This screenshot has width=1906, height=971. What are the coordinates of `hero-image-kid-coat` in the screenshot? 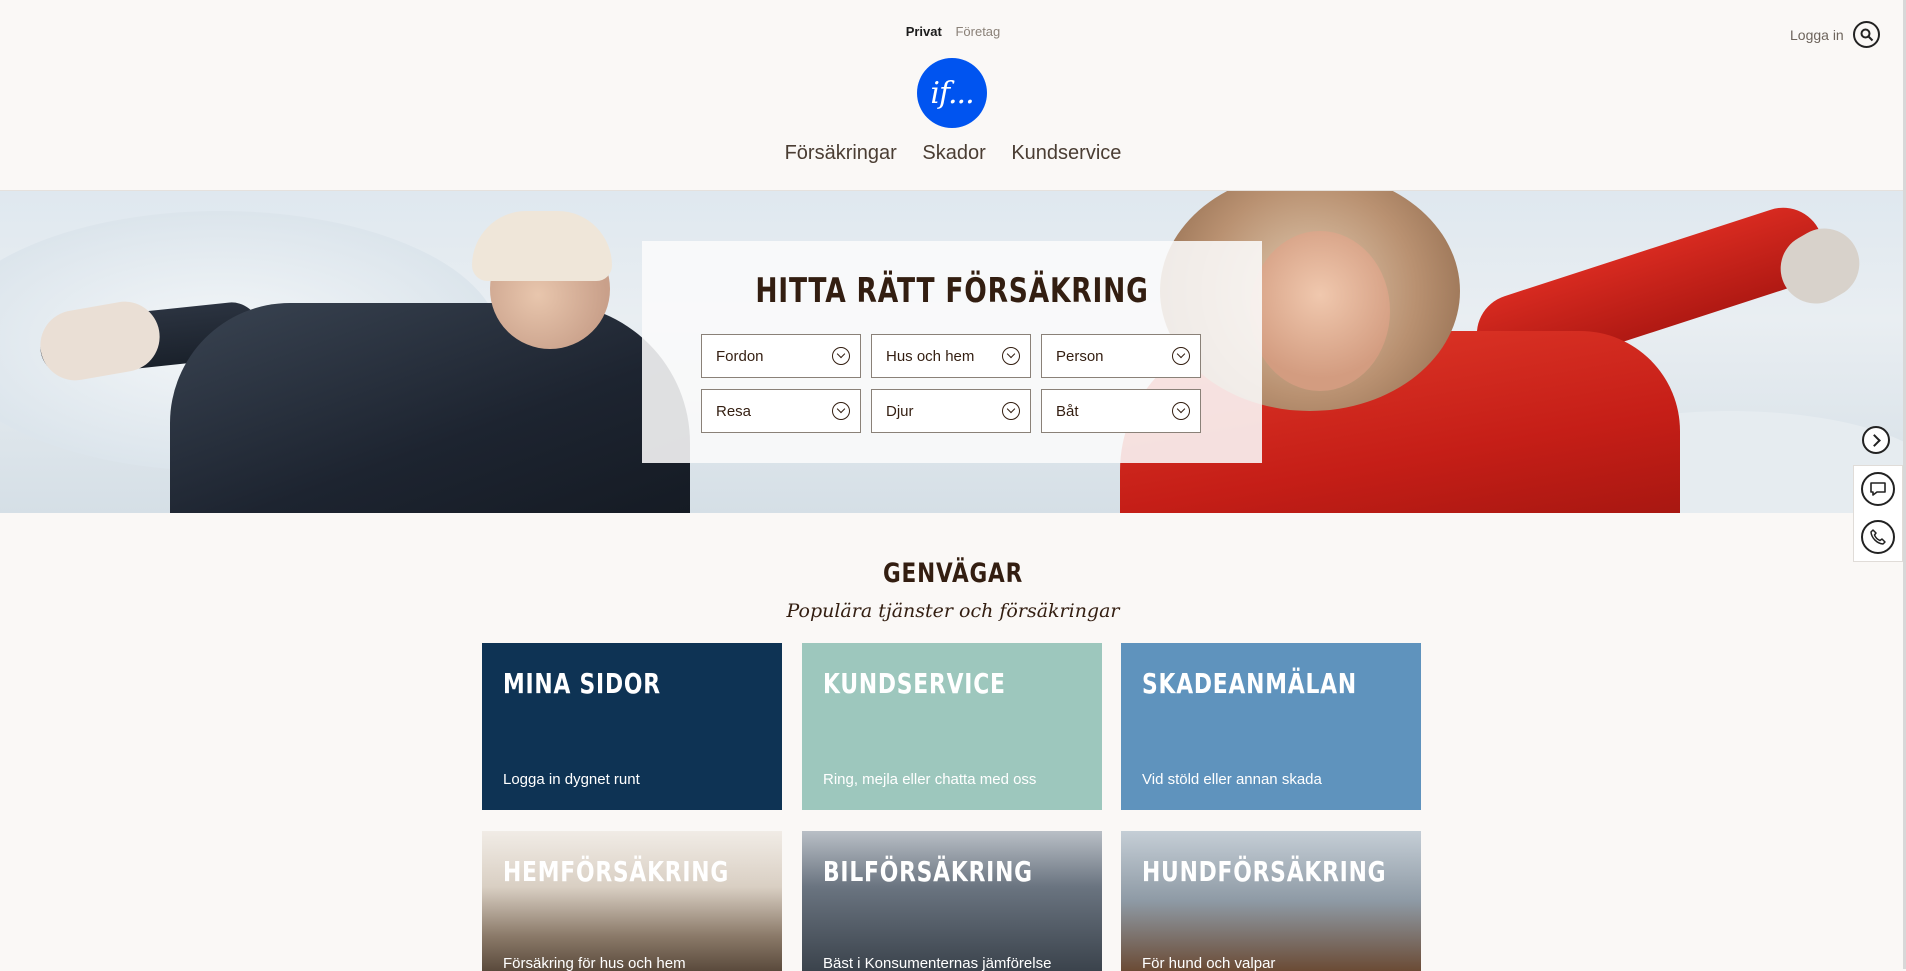 It's located at (430, 408).